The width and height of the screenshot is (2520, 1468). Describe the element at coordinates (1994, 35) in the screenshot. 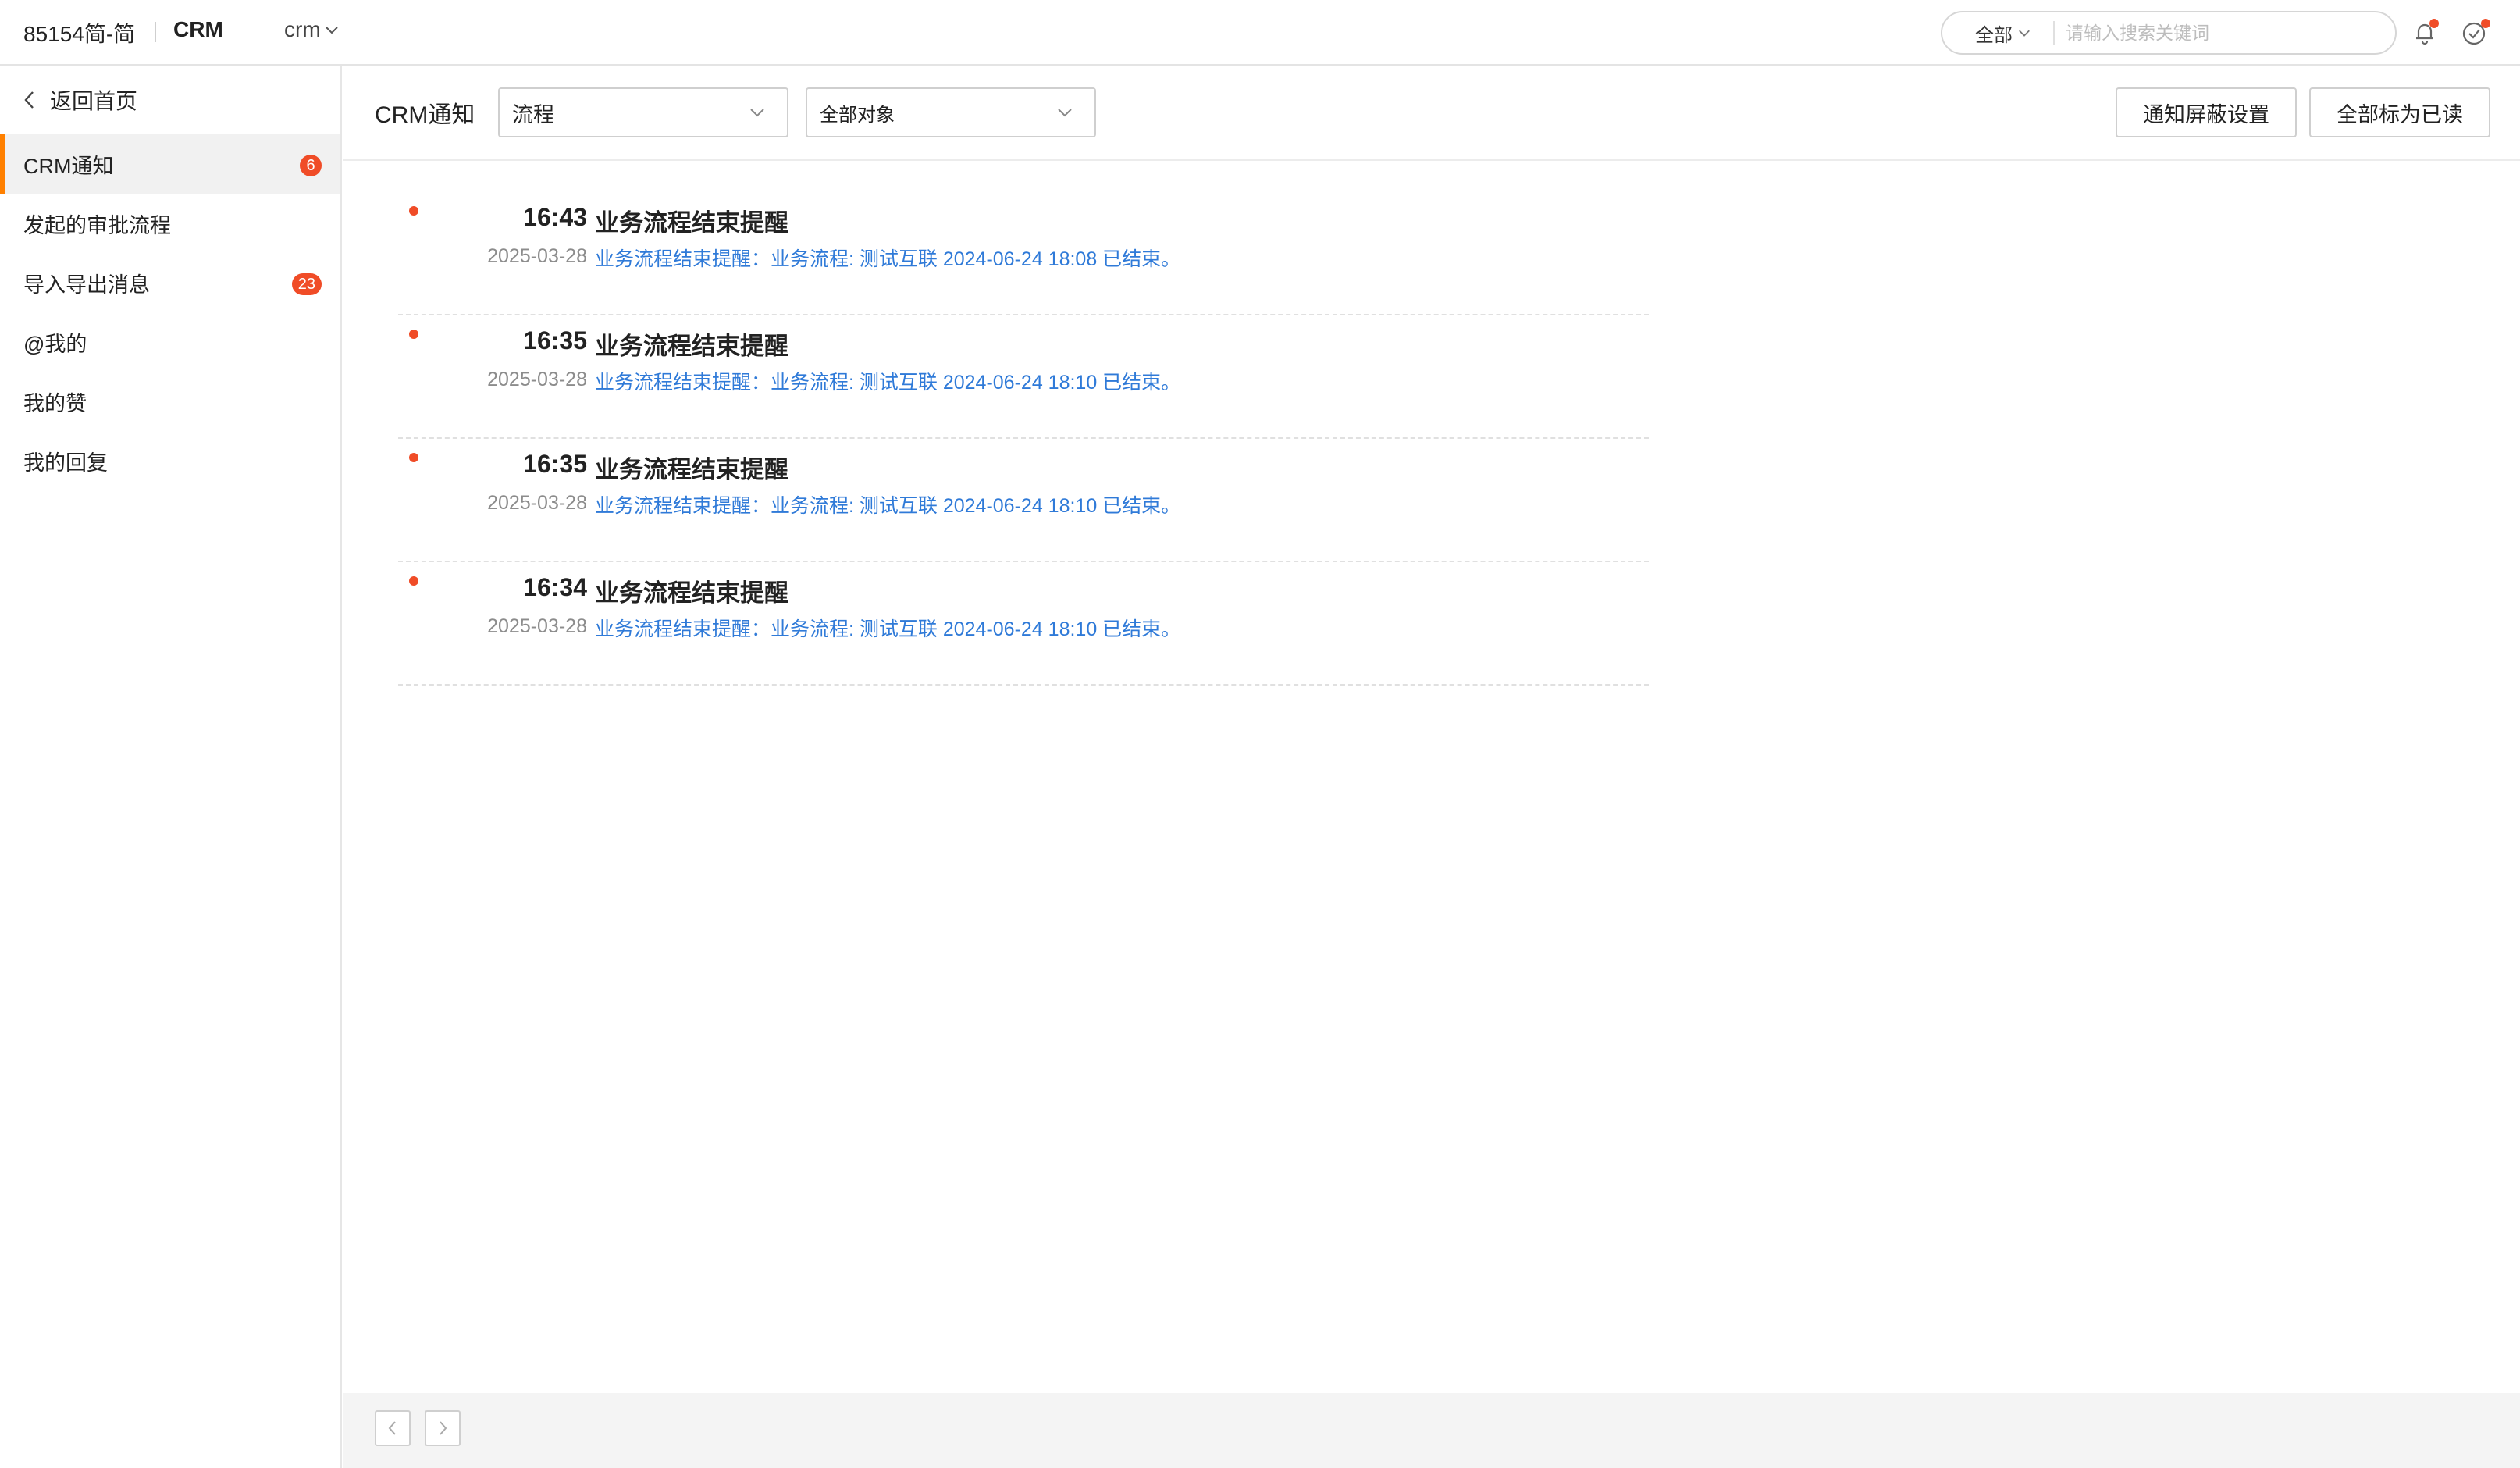

I see `search-scope-label: 全部` at that location.